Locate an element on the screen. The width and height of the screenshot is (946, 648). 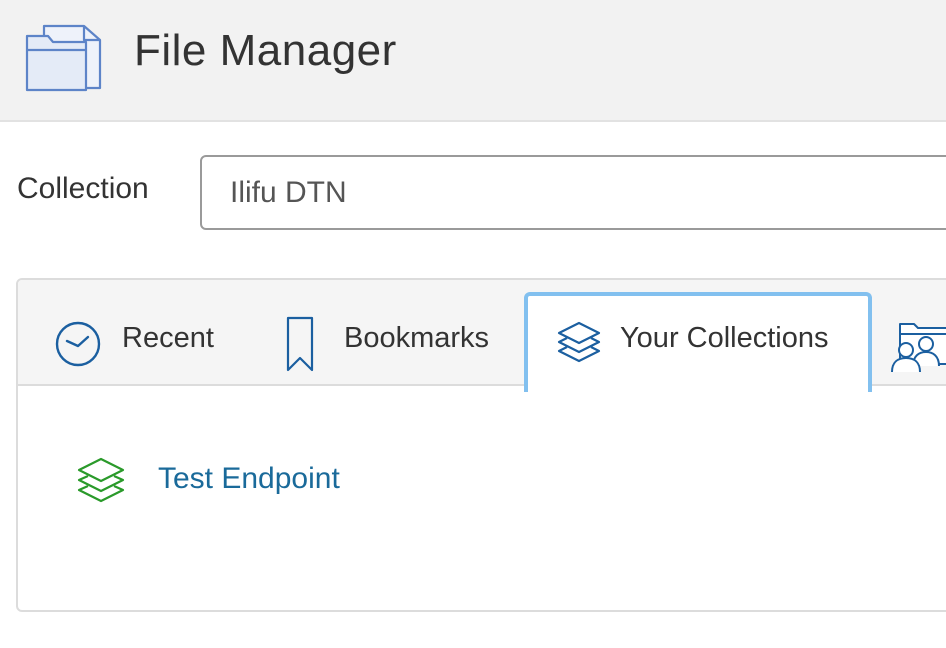
shared-users-icon is located at coordinates (918, 348).